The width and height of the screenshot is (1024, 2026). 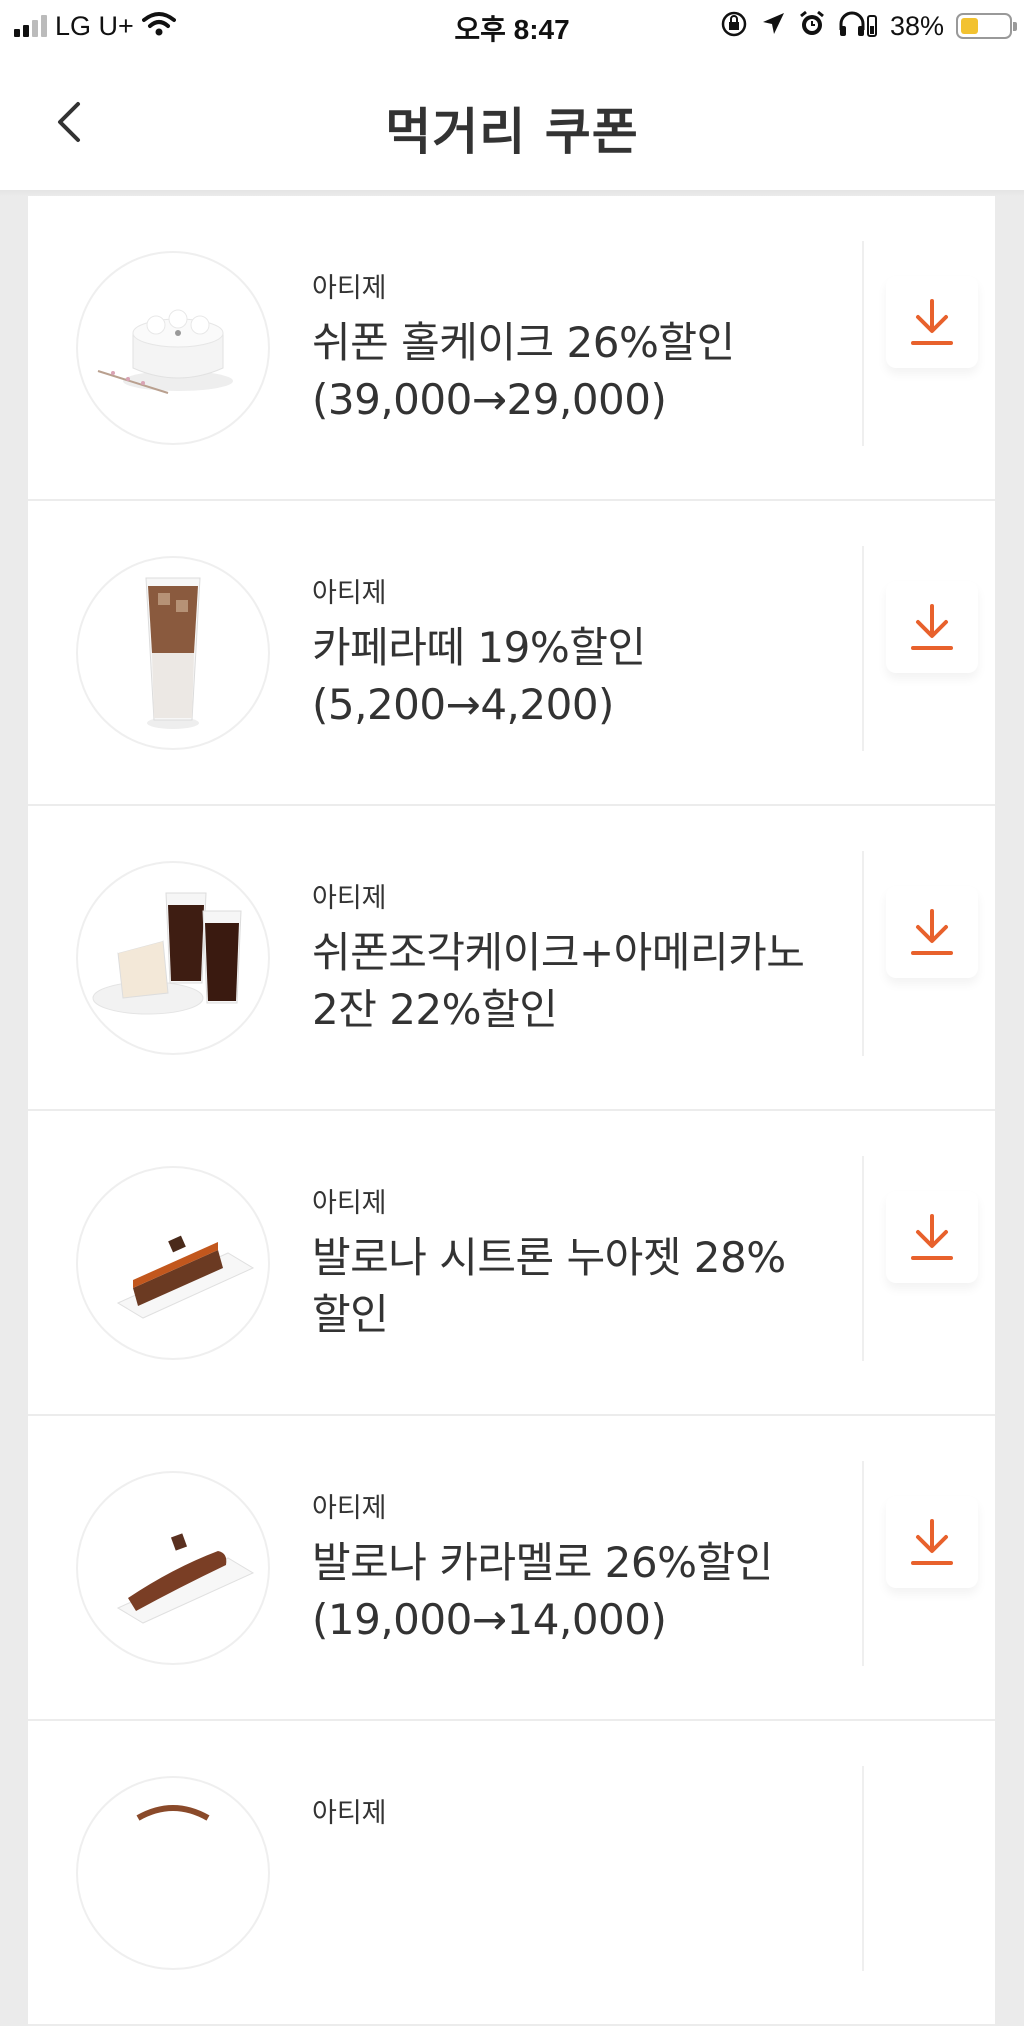 I want to click on coupon-title-line1: 쉬폰 홀케이크 26%할인, so click(x=523, y=342).